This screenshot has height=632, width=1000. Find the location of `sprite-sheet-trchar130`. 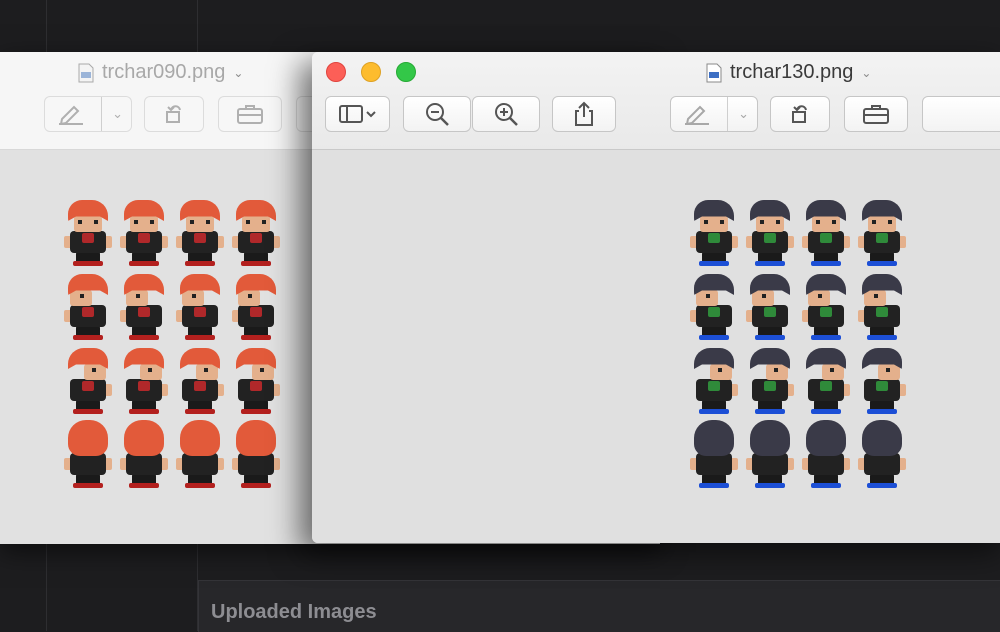

sprite-sheet-trchar130 is located at coordinates (798, 346).